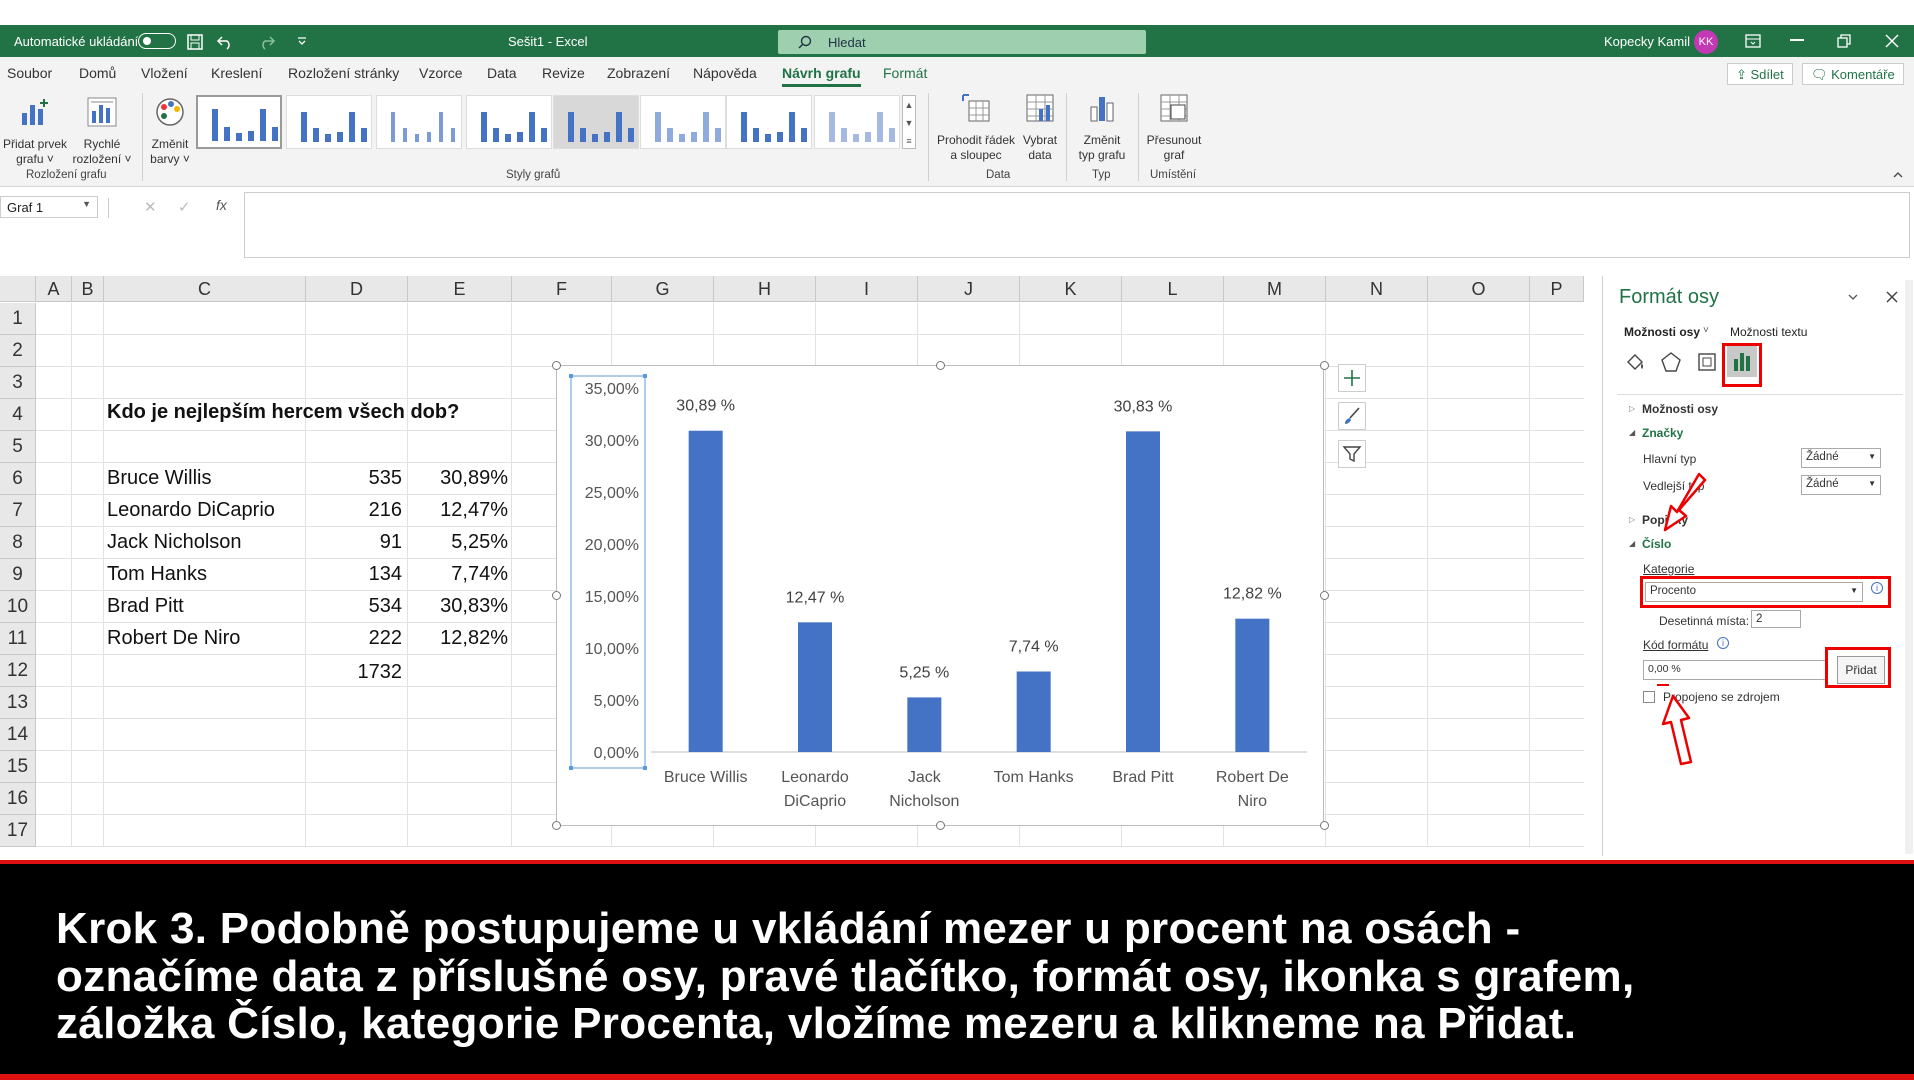  Describe the element at coordinates (1635, 362) in the screenshot. I see `fill-line-icon` at that location.